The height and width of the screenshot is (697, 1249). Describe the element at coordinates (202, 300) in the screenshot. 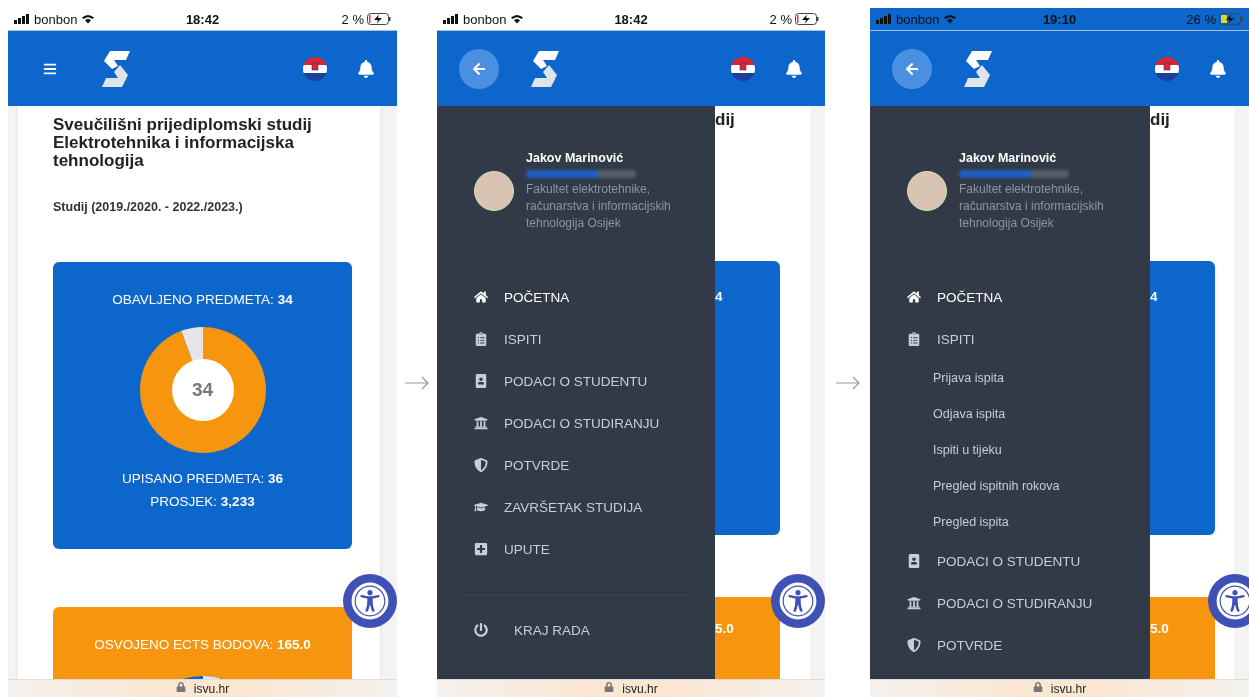

I see `stat-heading: OBAVLJENO PREDMETA: 34` at that location.